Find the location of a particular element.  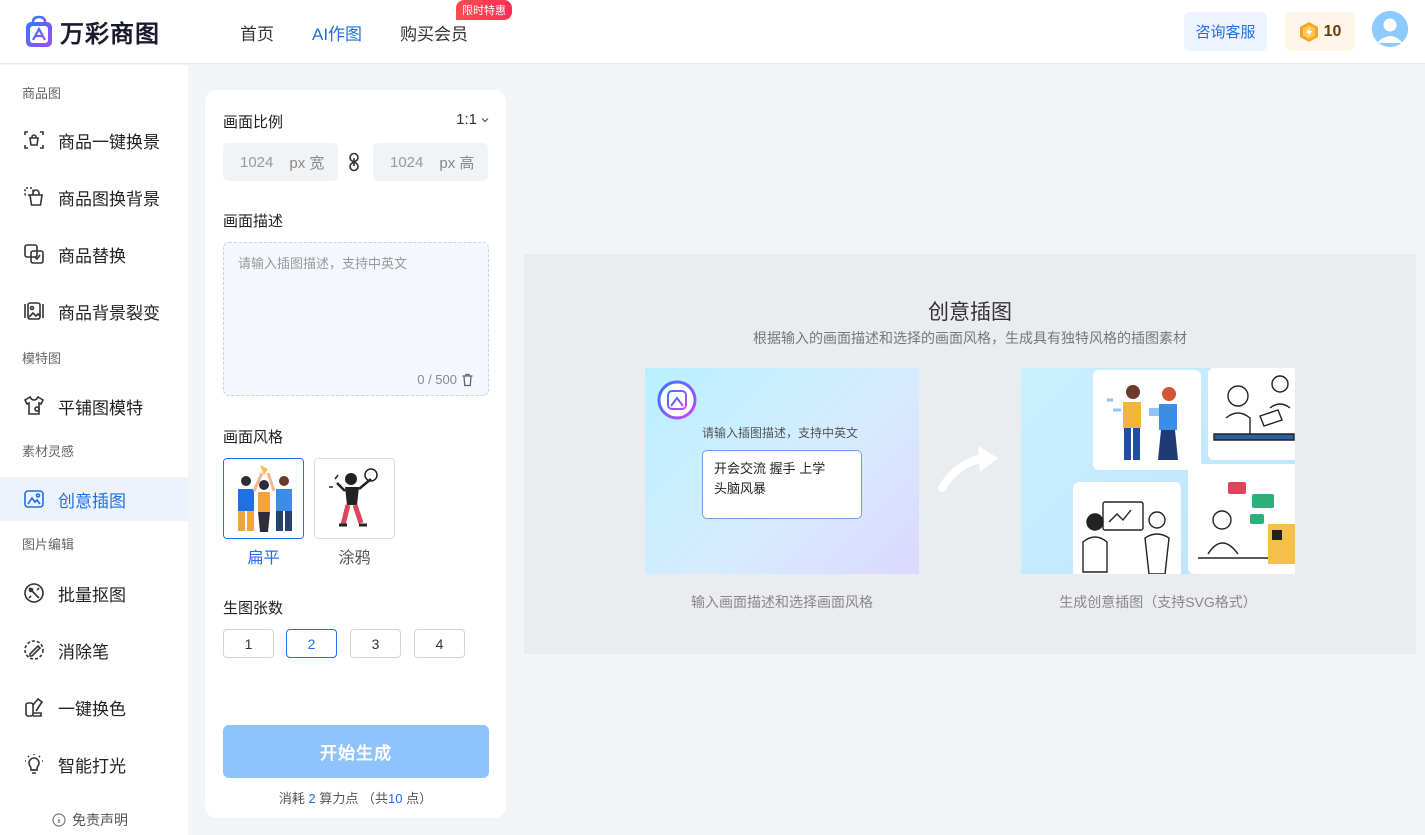

chevron-down-icon is located at coordinates (485, 119).